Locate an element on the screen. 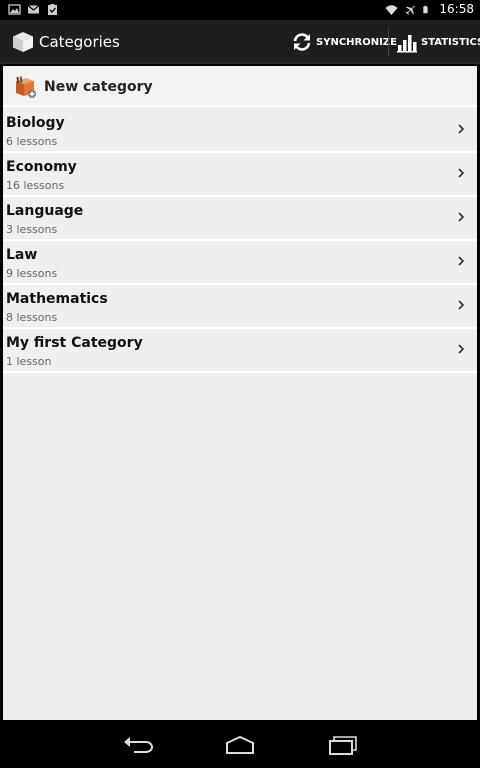 The image size is (480, 768). lesson-count: 16 lessons is located at coordinates (35, 185).